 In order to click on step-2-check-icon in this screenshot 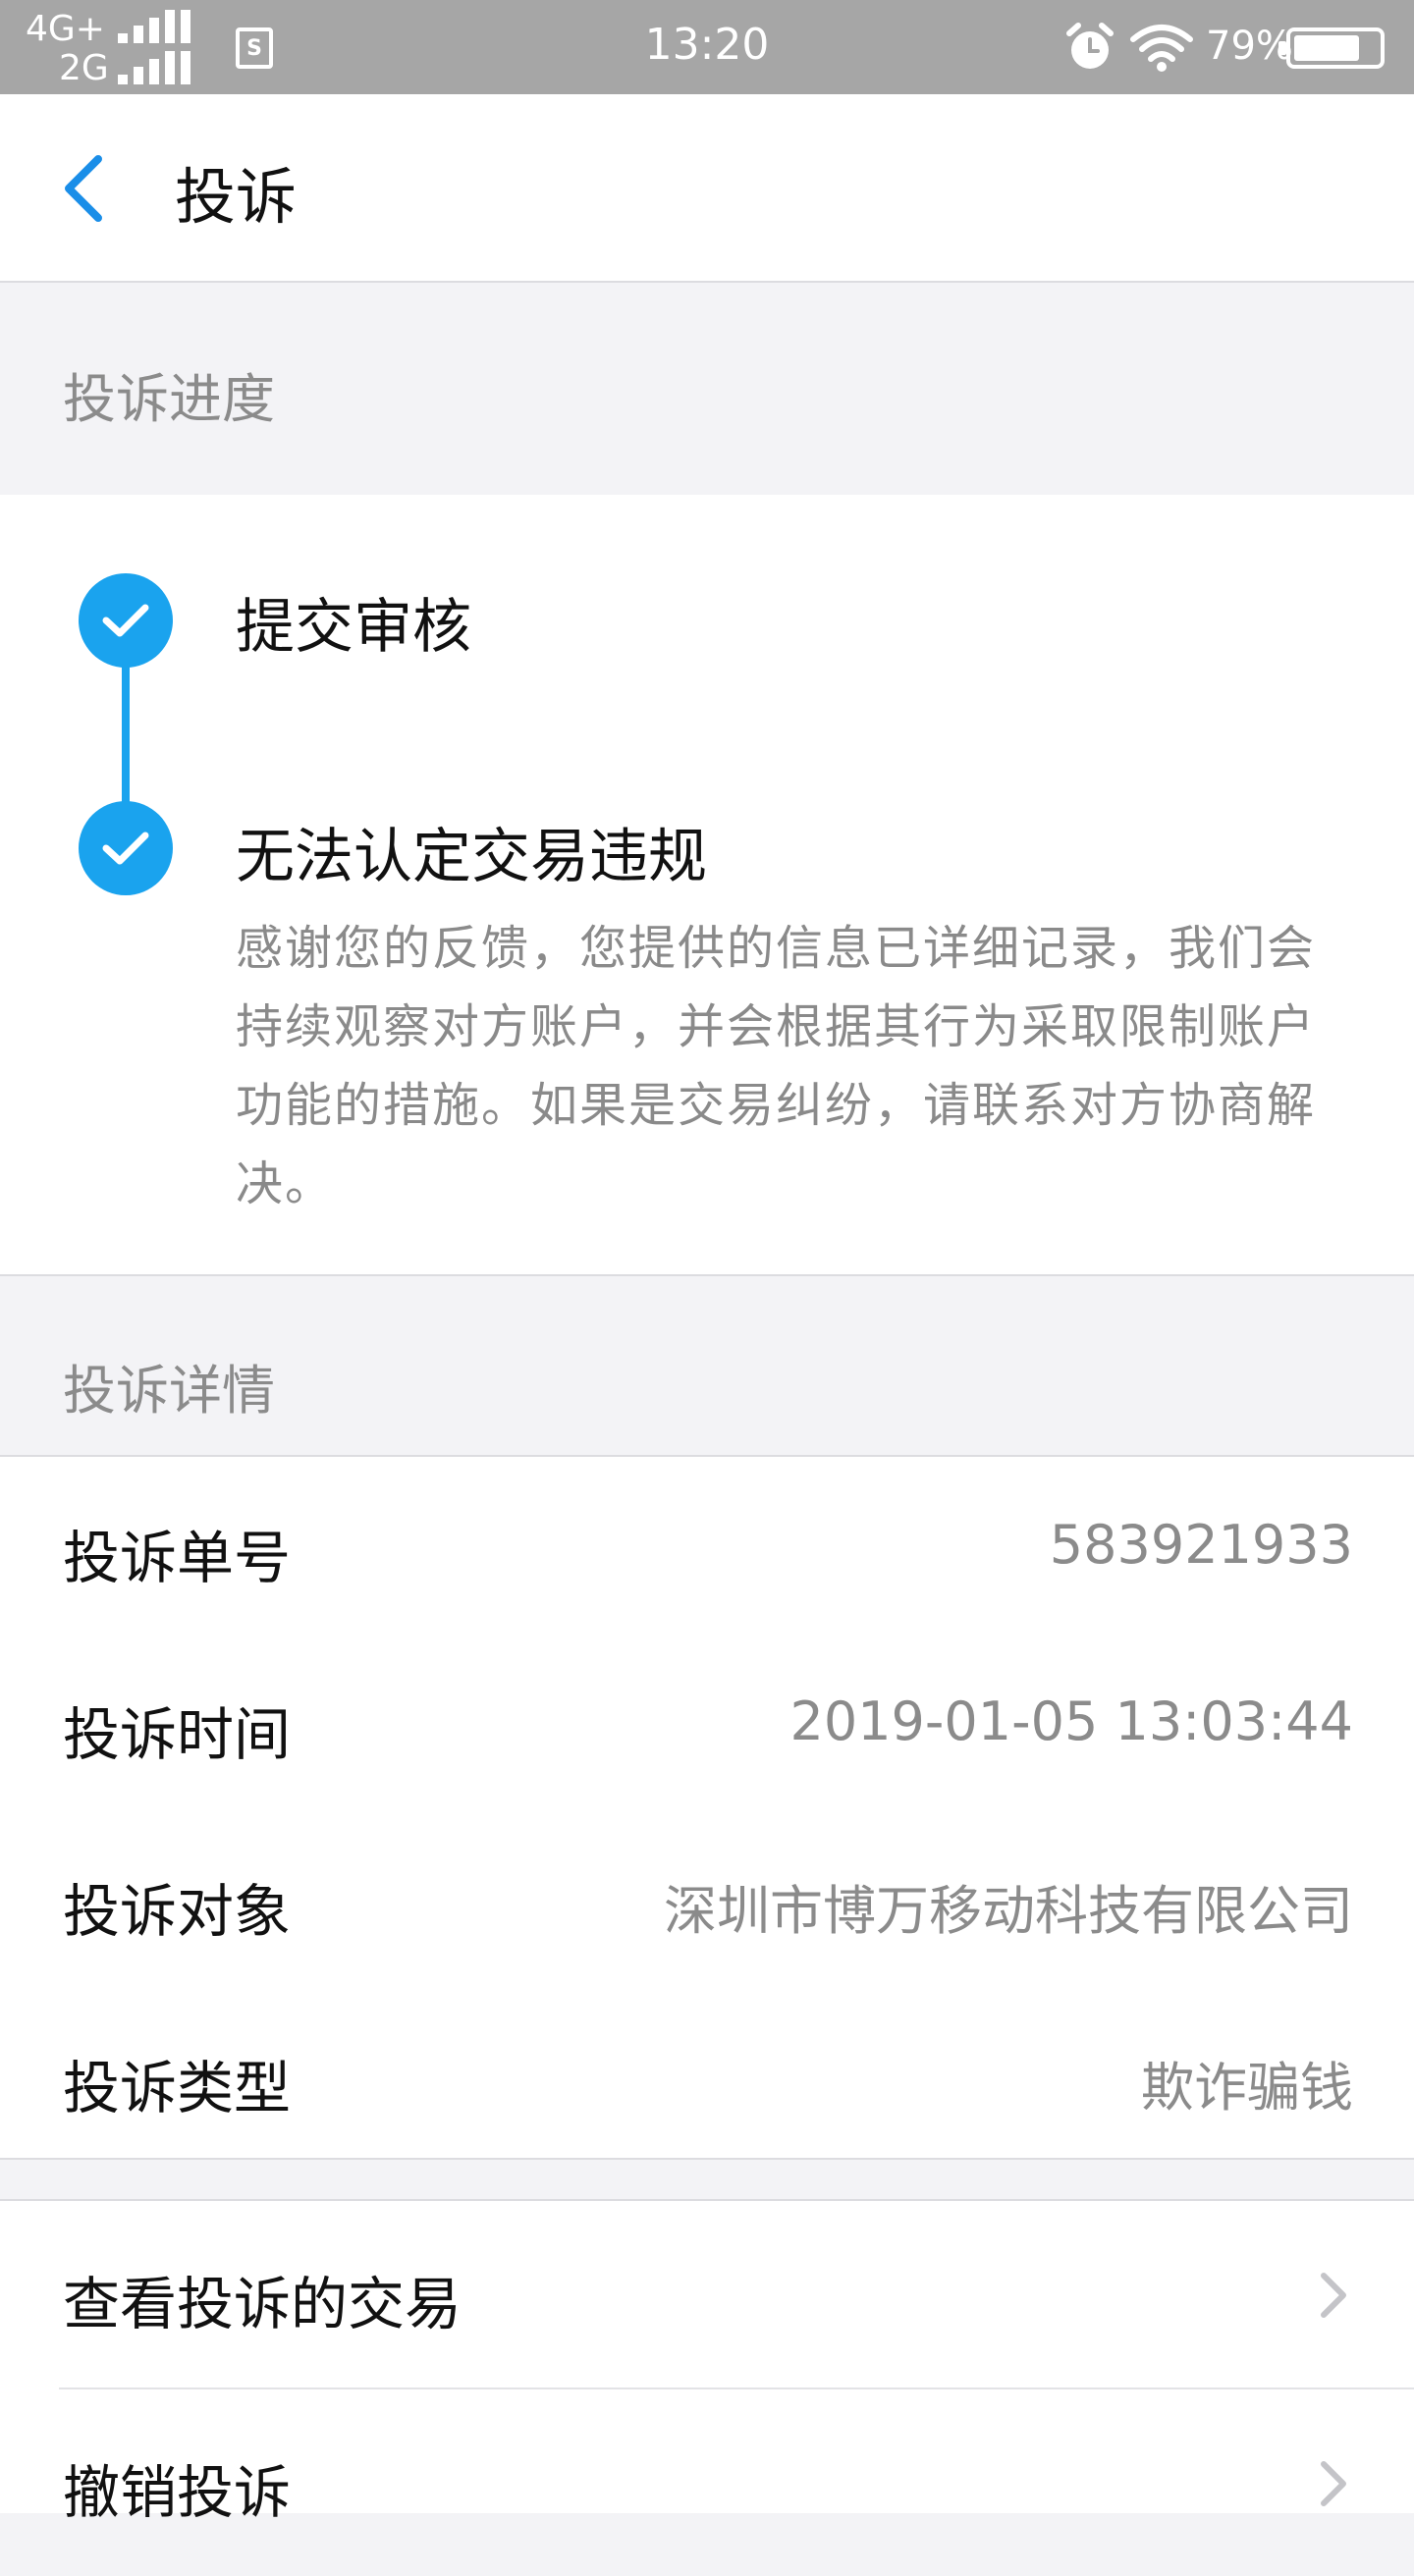, I will do `click(126, 848)`.